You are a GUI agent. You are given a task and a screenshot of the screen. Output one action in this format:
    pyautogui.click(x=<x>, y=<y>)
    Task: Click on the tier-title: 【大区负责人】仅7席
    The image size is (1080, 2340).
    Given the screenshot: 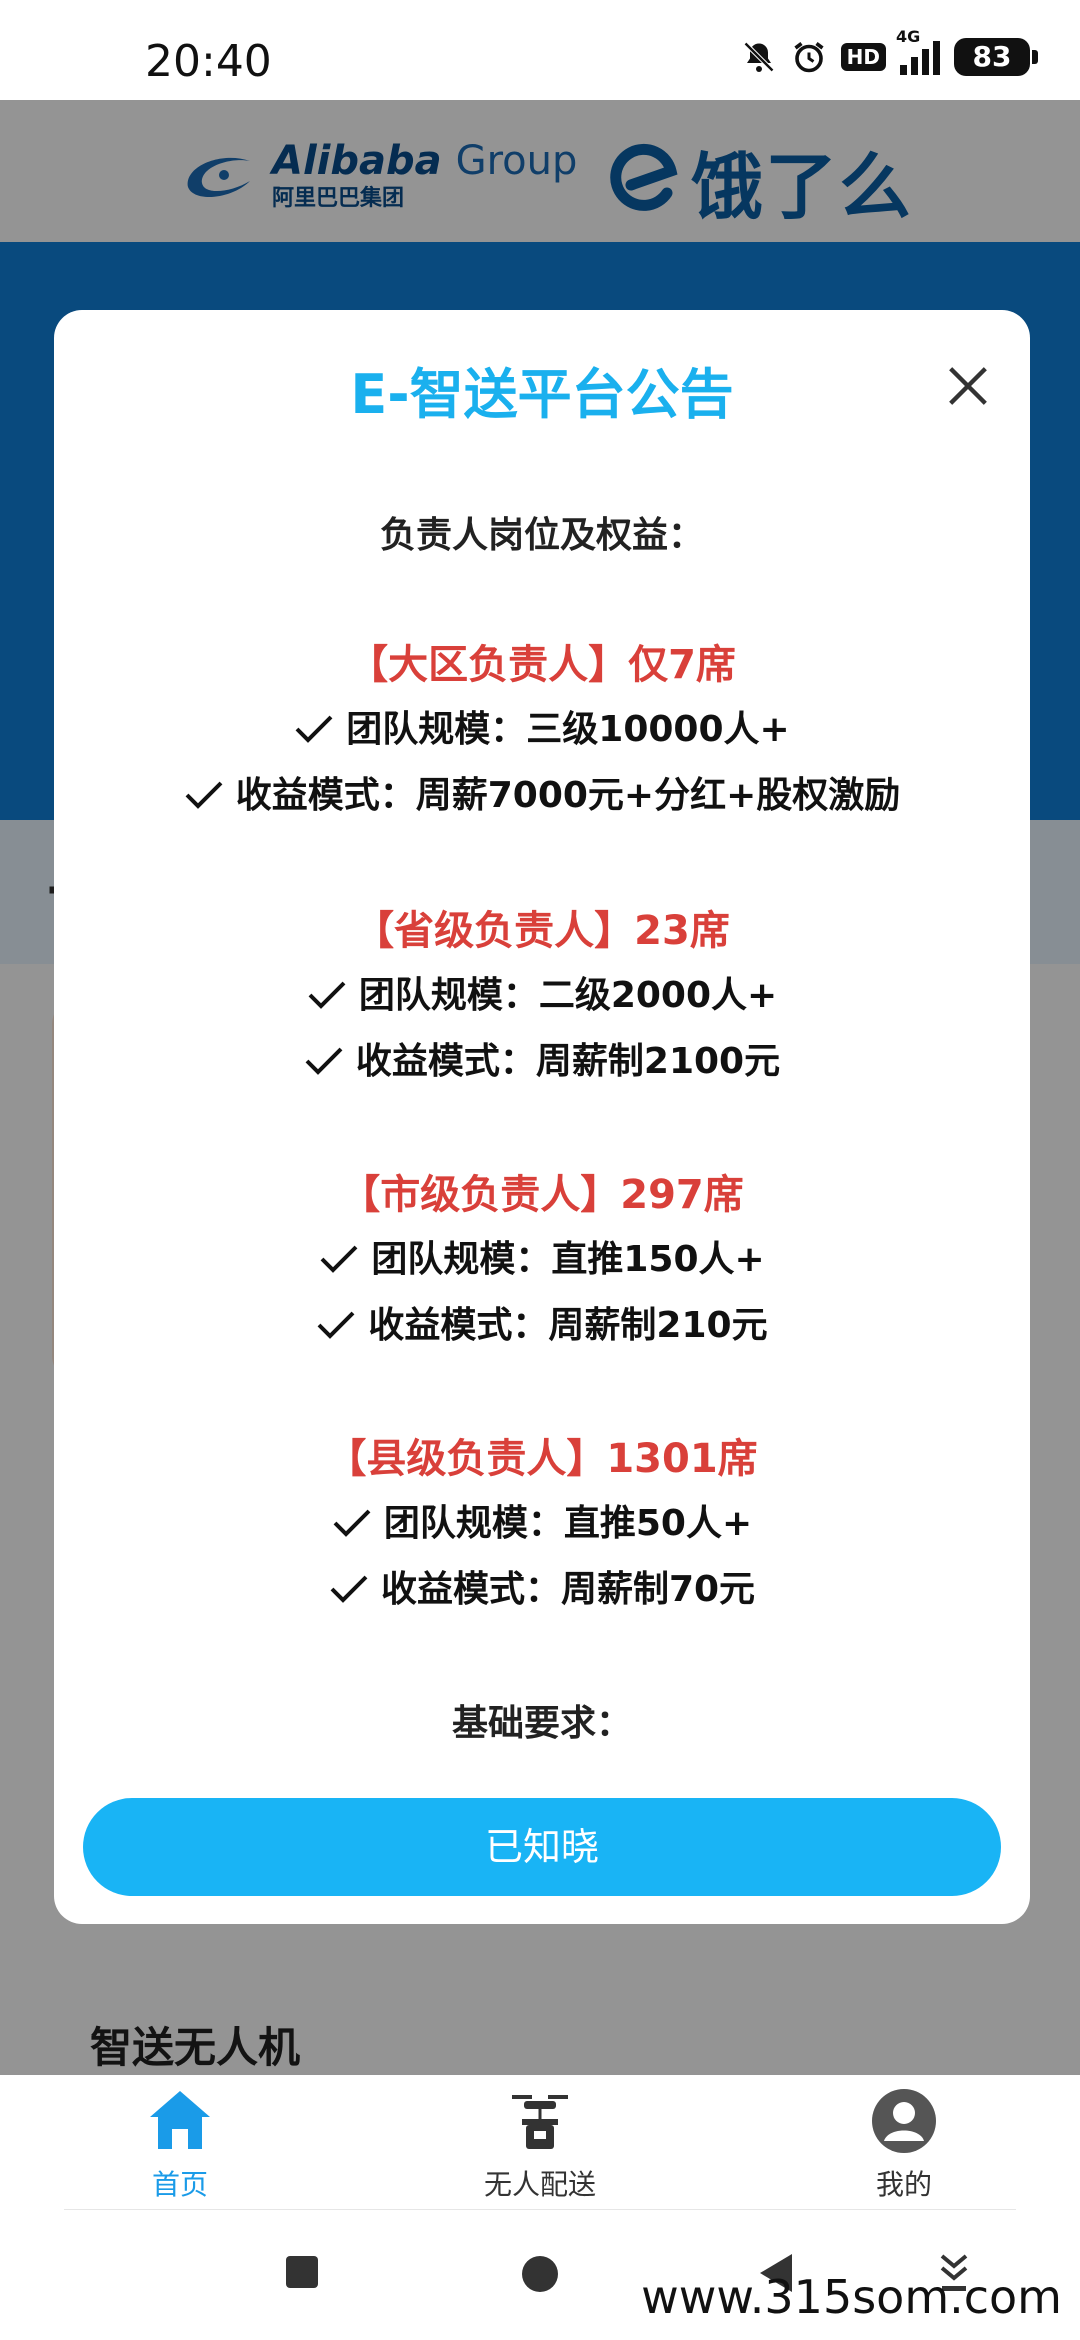 What is the action you would take?
    pyautogui.click(x=542, y=665)
    